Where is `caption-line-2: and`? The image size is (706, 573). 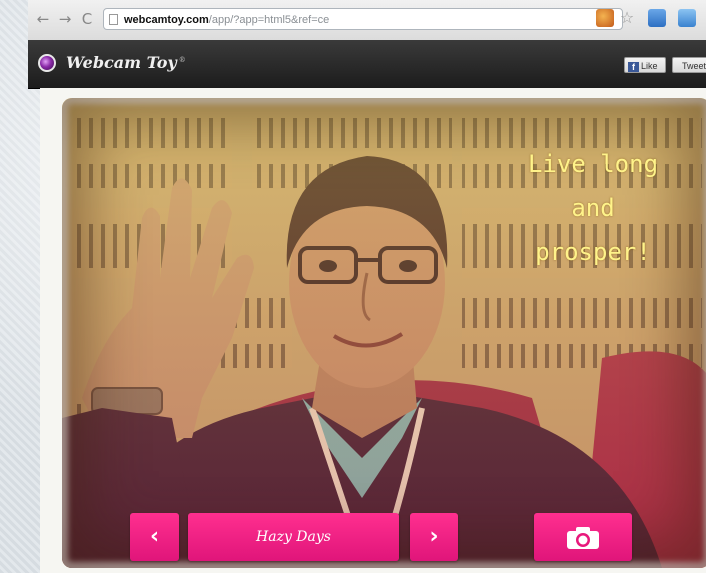
caption-line-2: and is located at coordinates (593, 208).